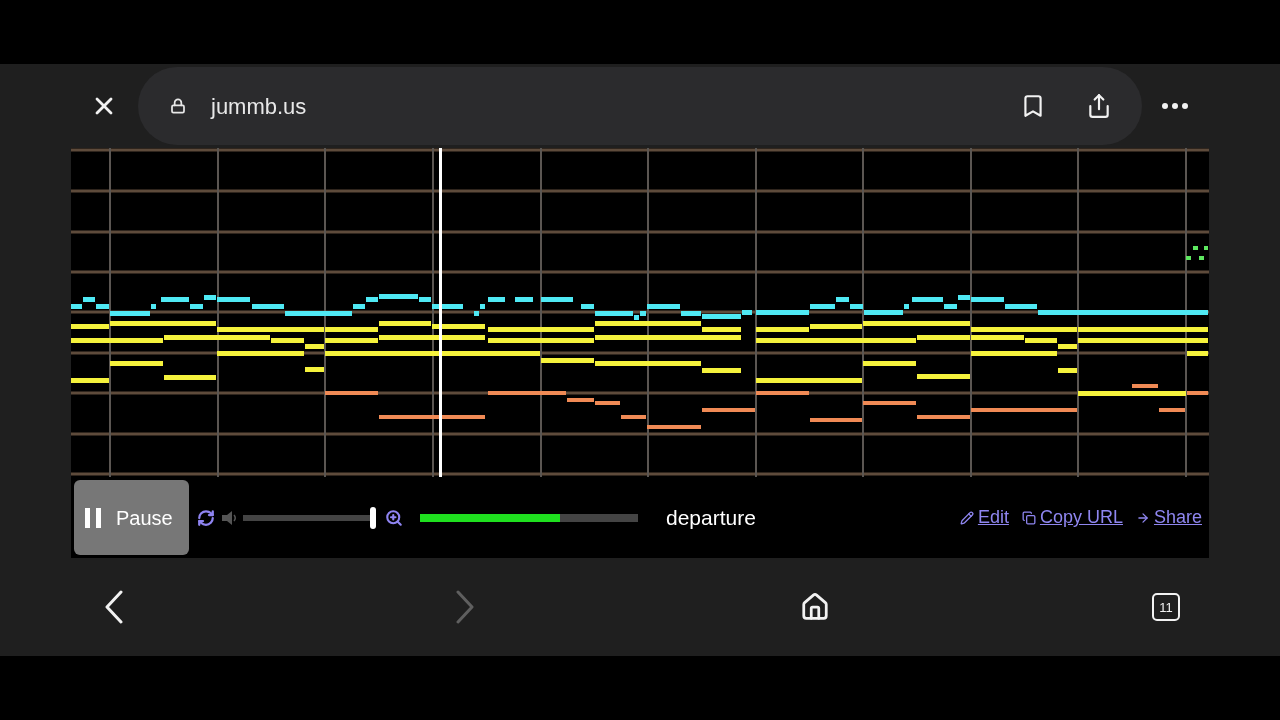 The image size is (1280, 720). I want to click on zoom-button, so click(394, 517).